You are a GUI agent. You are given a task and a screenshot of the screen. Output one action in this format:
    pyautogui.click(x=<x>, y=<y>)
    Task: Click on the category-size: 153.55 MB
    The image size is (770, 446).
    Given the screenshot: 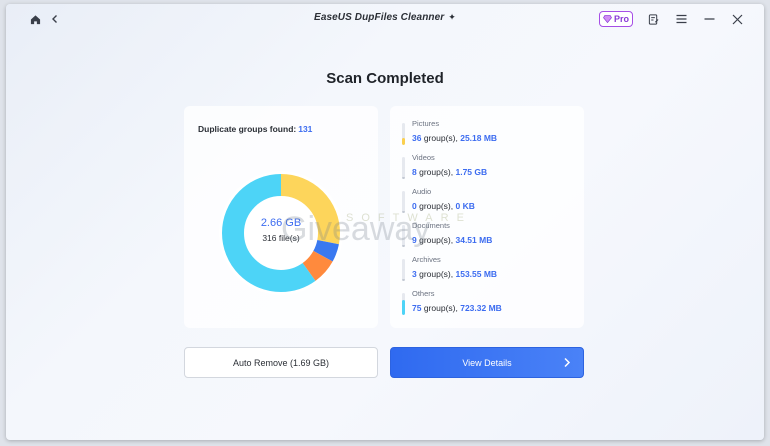 What is the action you would take?
    pyautogui.click(x=476, y=274)
    